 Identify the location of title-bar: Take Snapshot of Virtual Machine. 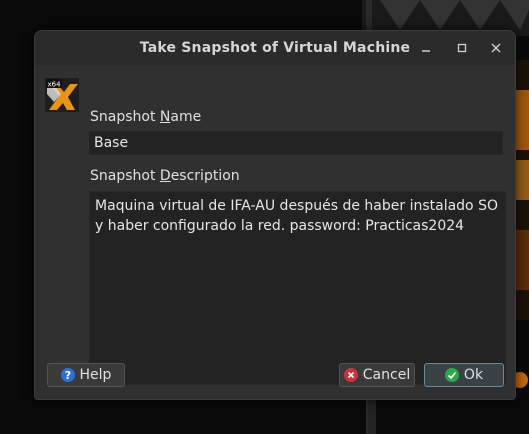
(275, 48).